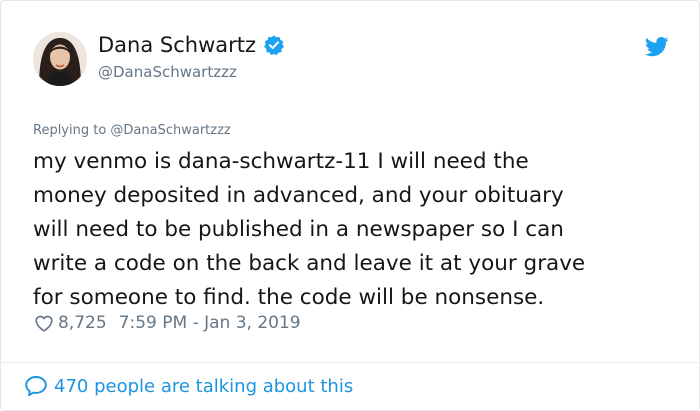 Image resolution: width=700 pixels, height=411 pixels. I want to click on tweet-timestamp: 7:59 PM - Jan 3, 2019, so click(210, 323).